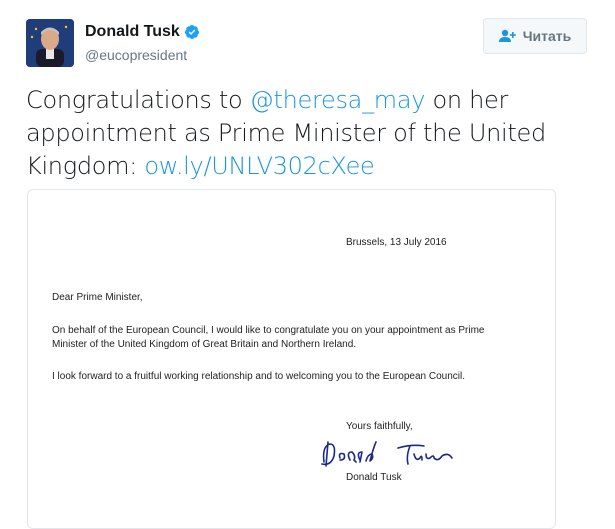  Describe the element at coordinates (192, 32) in the screenshot. I see `verified-badge-icon` at that location.